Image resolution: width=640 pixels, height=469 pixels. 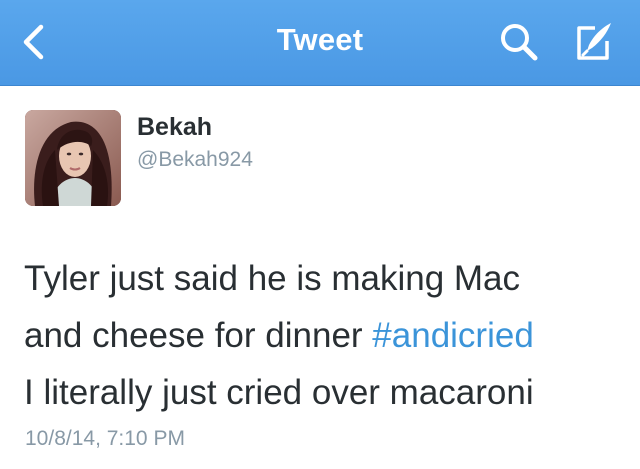 I want to click on tweet-text-line: and cheese for dinner #andicried, so click(x=326, y=335).